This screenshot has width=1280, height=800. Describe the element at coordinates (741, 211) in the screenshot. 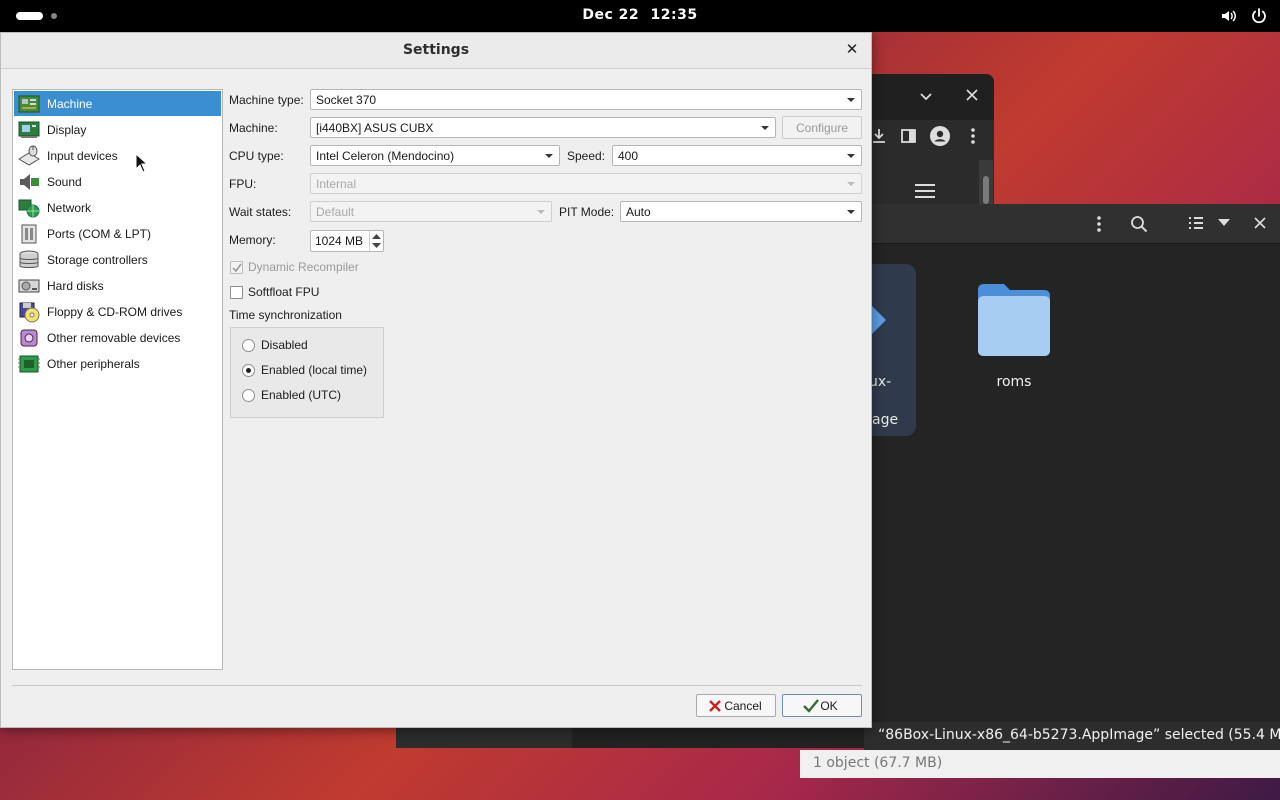

I see `pit-mode-select: Auto` at that location.